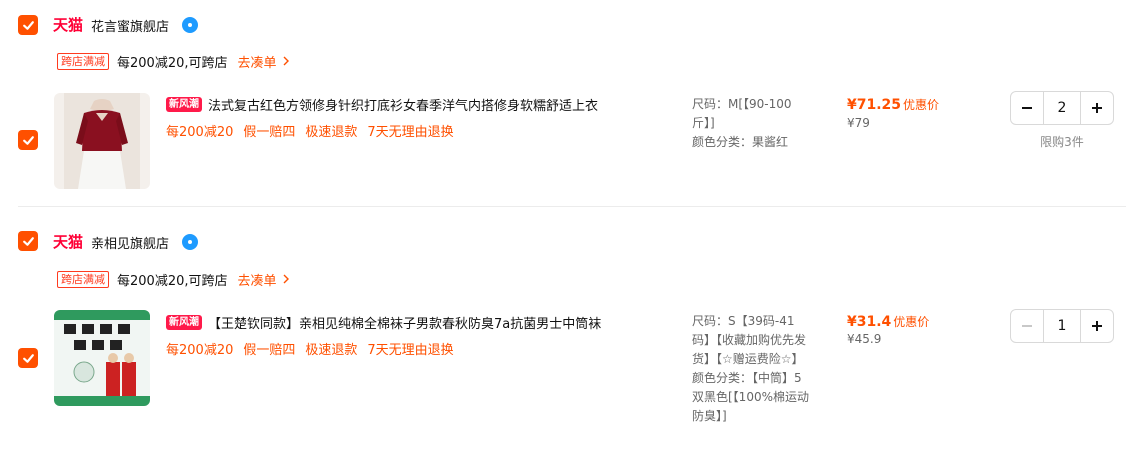 This screenshot has width=1126, height=454. I want to click on purchase-limit: 限购3件, so click(1062, 142).